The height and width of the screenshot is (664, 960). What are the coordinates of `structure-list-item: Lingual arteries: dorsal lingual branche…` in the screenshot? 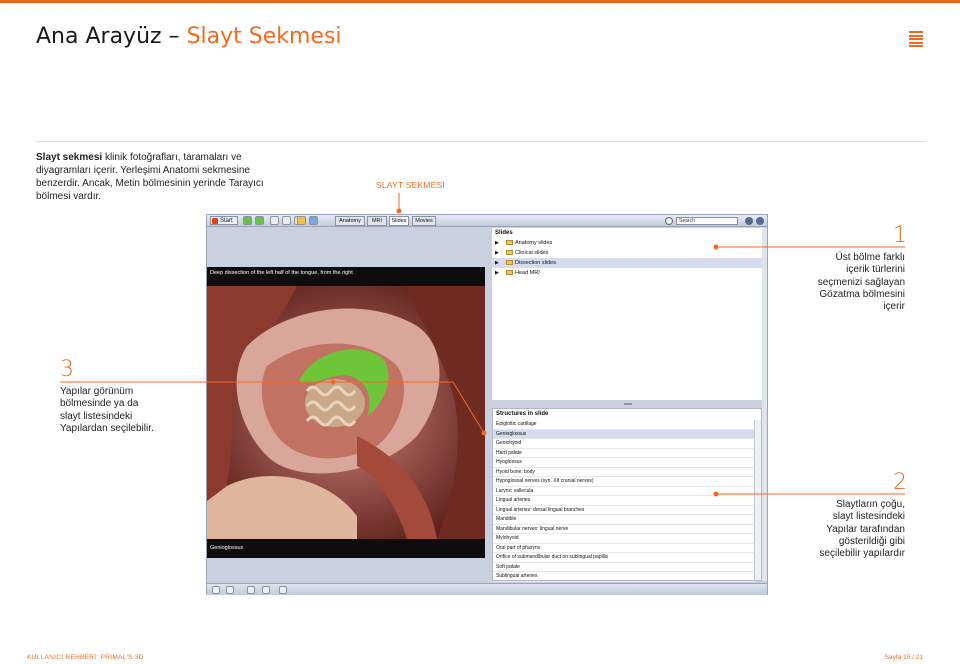 It's located at (624, 510).